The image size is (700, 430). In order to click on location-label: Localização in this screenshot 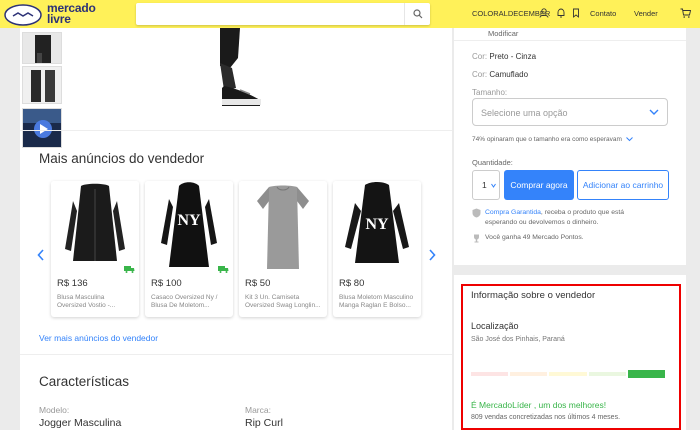, I will do `click(495, 326)`.